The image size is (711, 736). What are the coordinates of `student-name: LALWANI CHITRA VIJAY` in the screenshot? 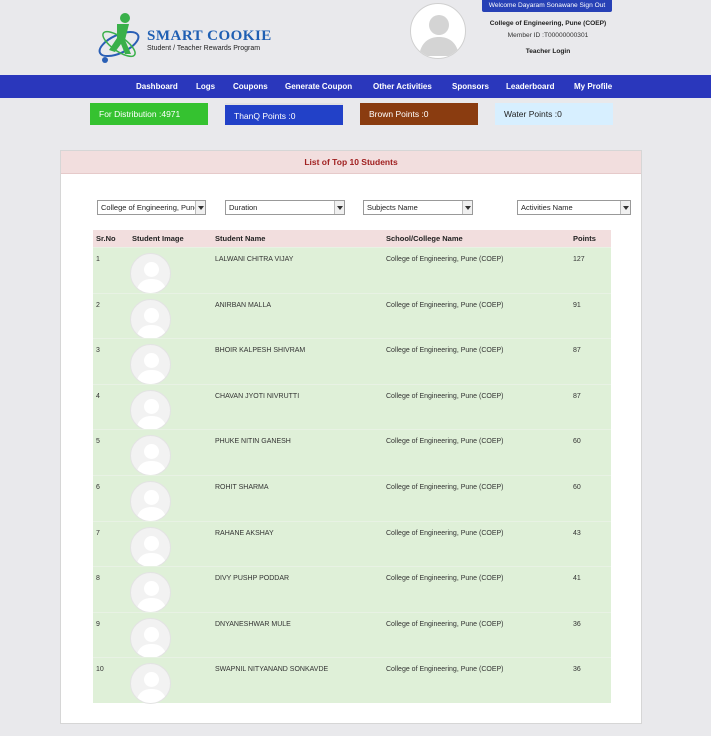 It's located at (254, 259).